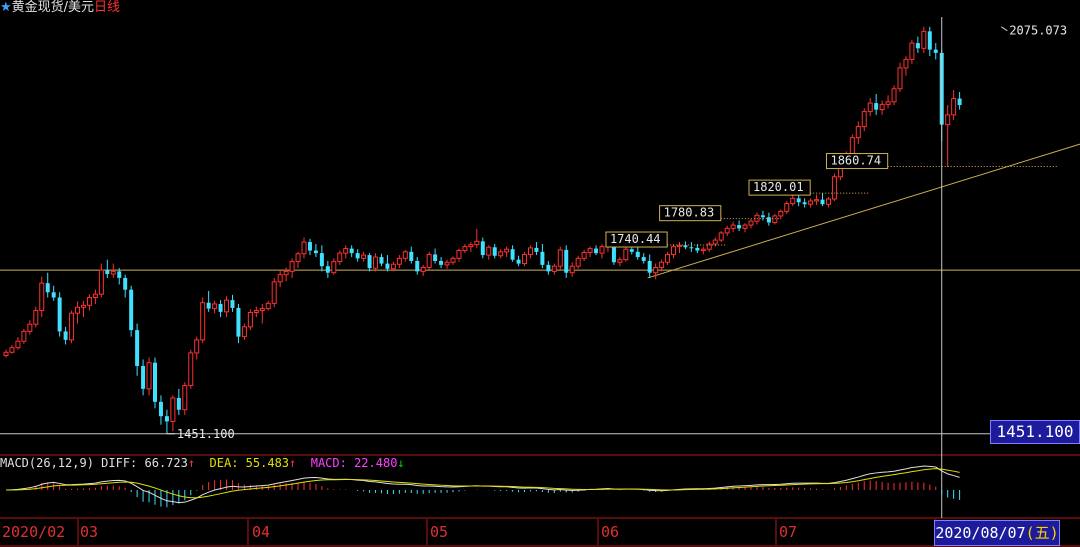 The width and height of the screenshot is (1080, 547). Describe the element at coordinates (107, 7) in the screenshot. I see `period-label: 日线` at that location.